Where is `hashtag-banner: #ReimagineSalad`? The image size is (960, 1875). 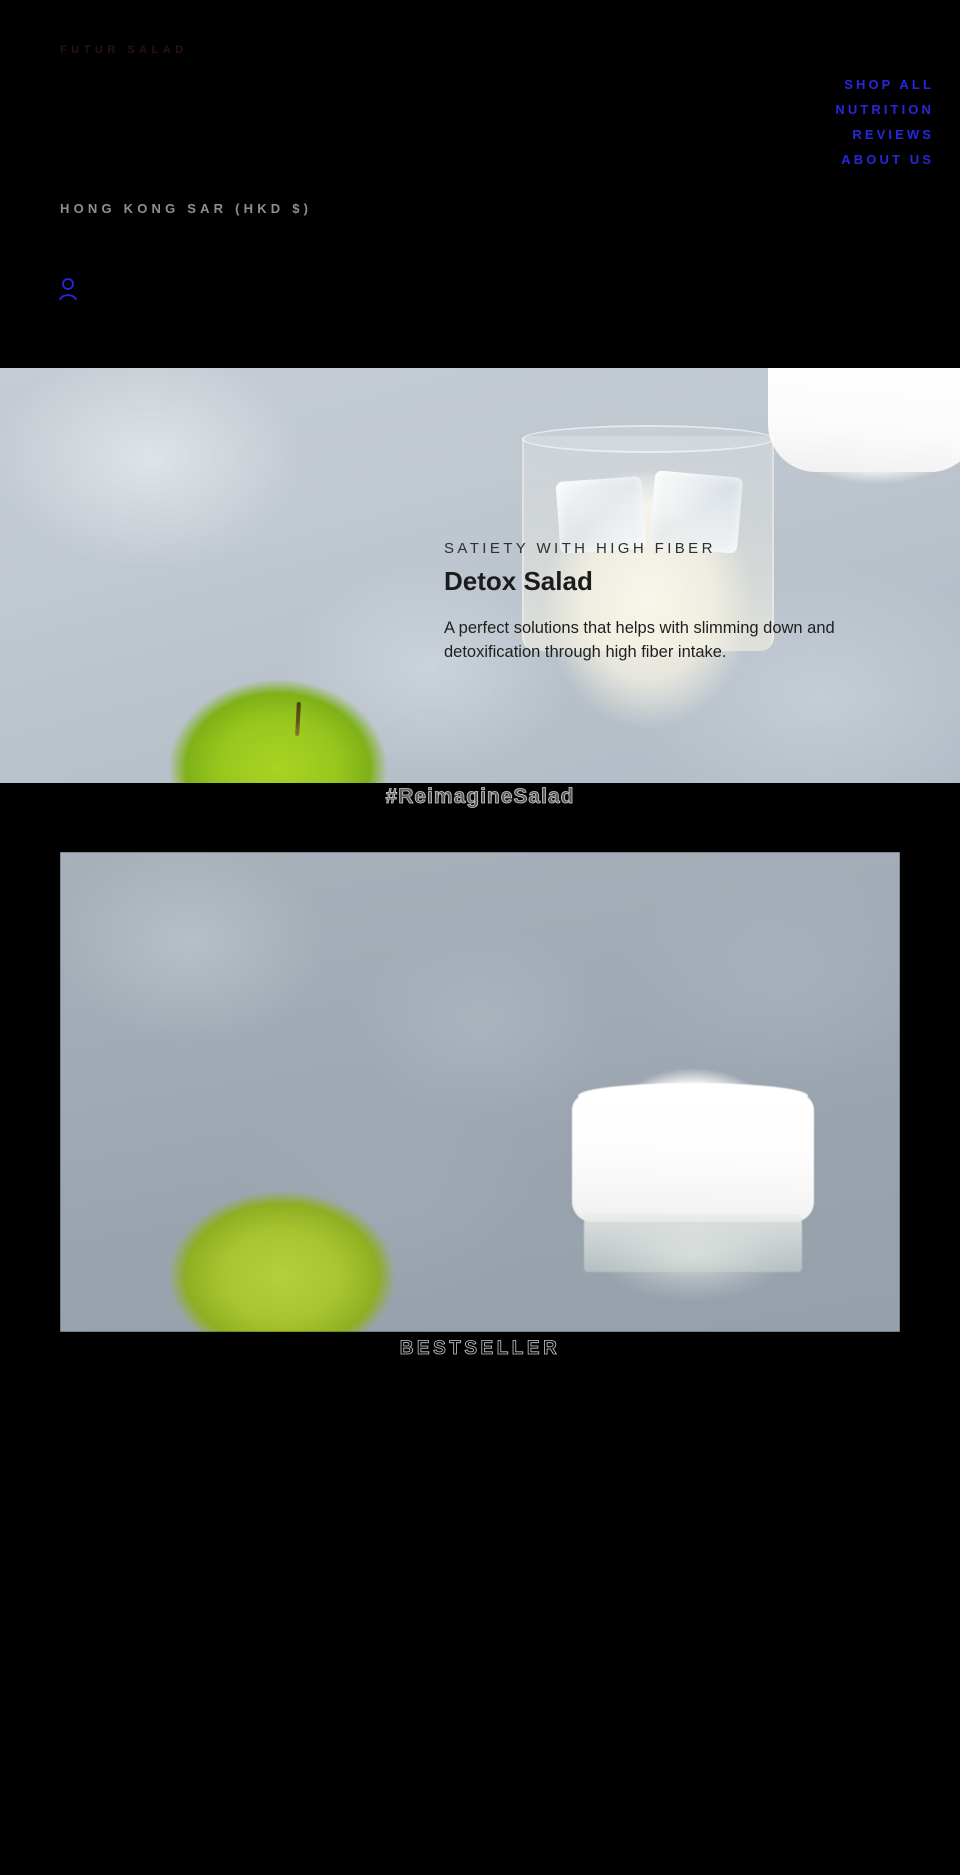 hashtag-banner: #ReimagineSalad is located at coordinates (480, 797).